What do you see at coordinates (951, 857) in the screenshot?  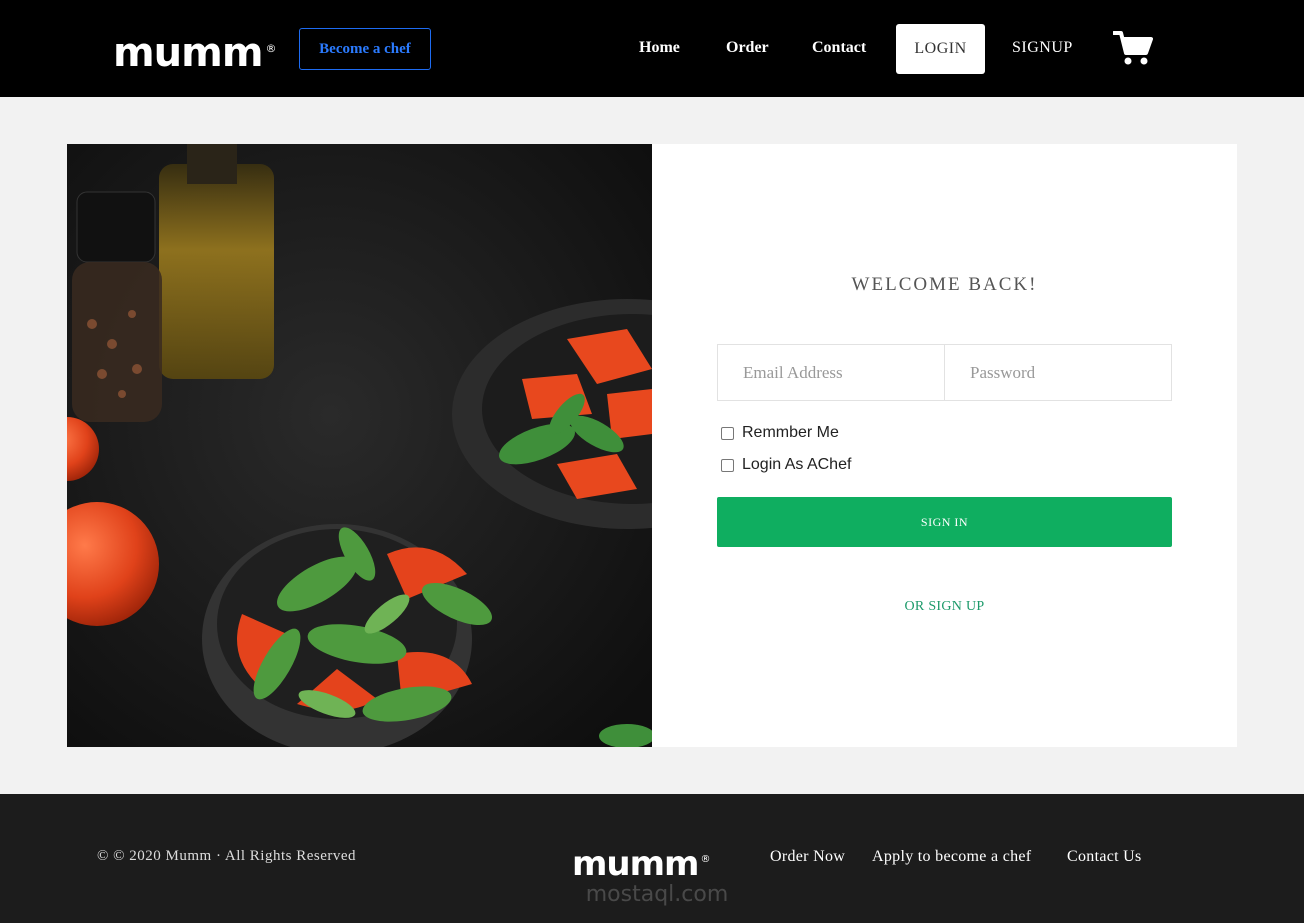 I see `footer-apply-chef-link: Apply to become a chef` at bounding box center [951, 857].